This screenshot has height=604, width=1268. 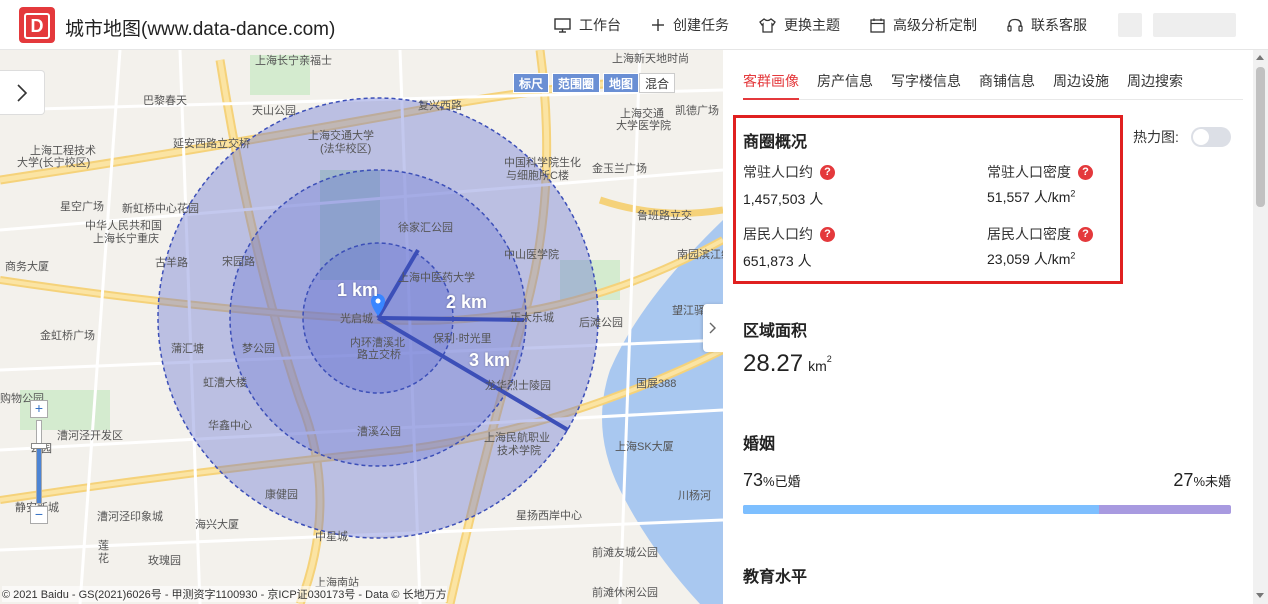 I want to click on map-poi-label: 正大乐城, so click(x=532, y=318).